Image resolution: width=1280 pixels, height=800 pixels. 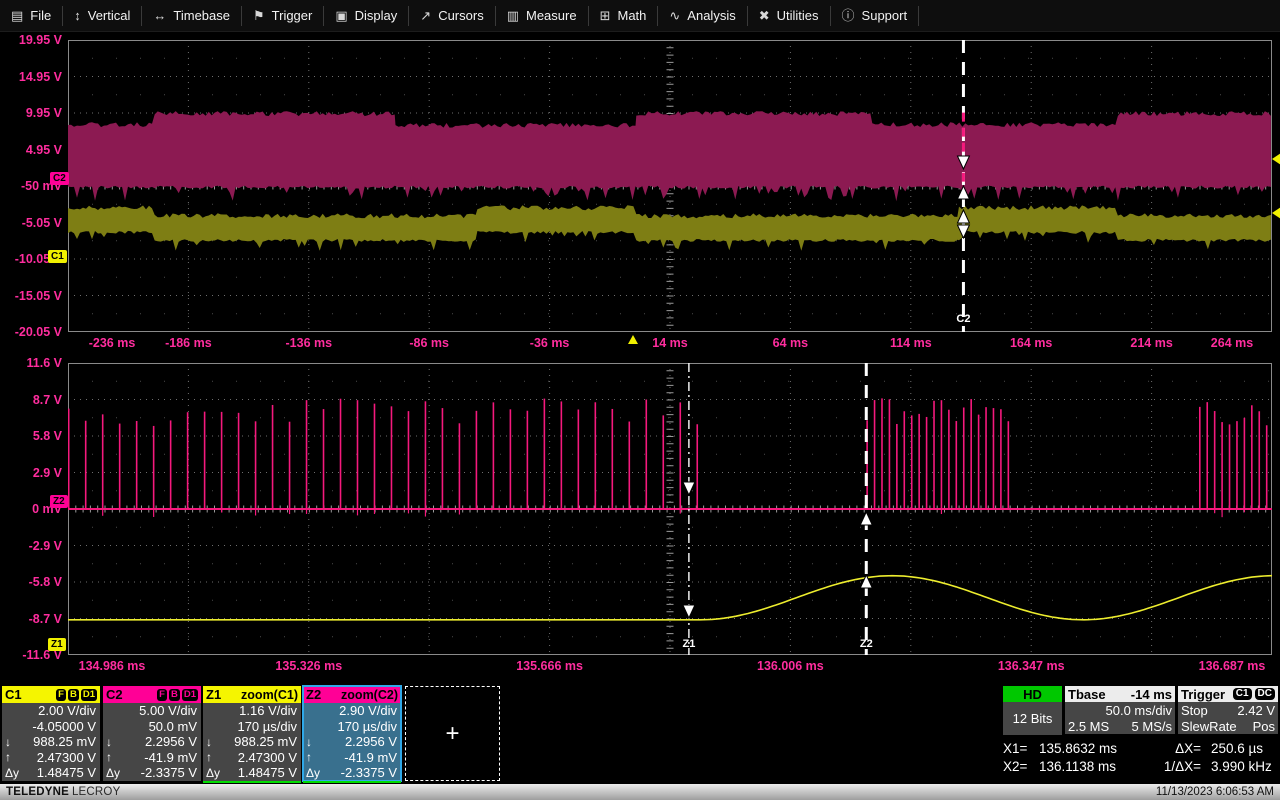 What do you see at coordinates (41, 15) in the screenshot?
I see `menu-label: File` at bounding box center [41, 15].